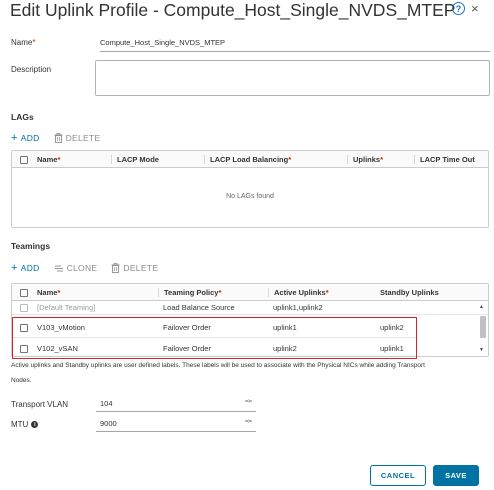 The height and width of the screenshot is (490, 494). Describe the element at coordinates (481, 350) in the screenshot. I see `scroll-down-icon: ▼` at that location.